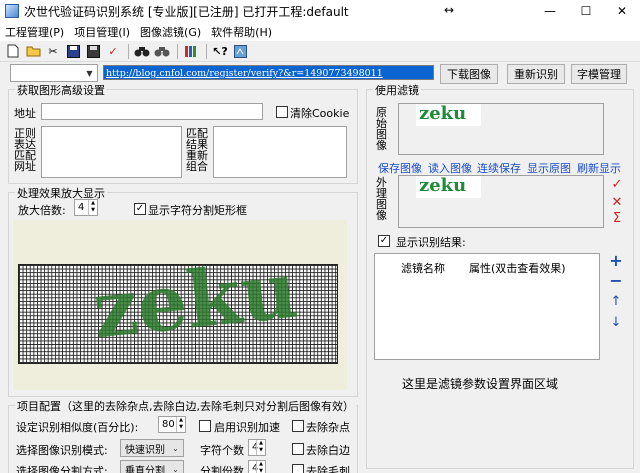 This screenshot has width=640, height=473. I want to click on remove-filter-icon: −, so click(616, 281).